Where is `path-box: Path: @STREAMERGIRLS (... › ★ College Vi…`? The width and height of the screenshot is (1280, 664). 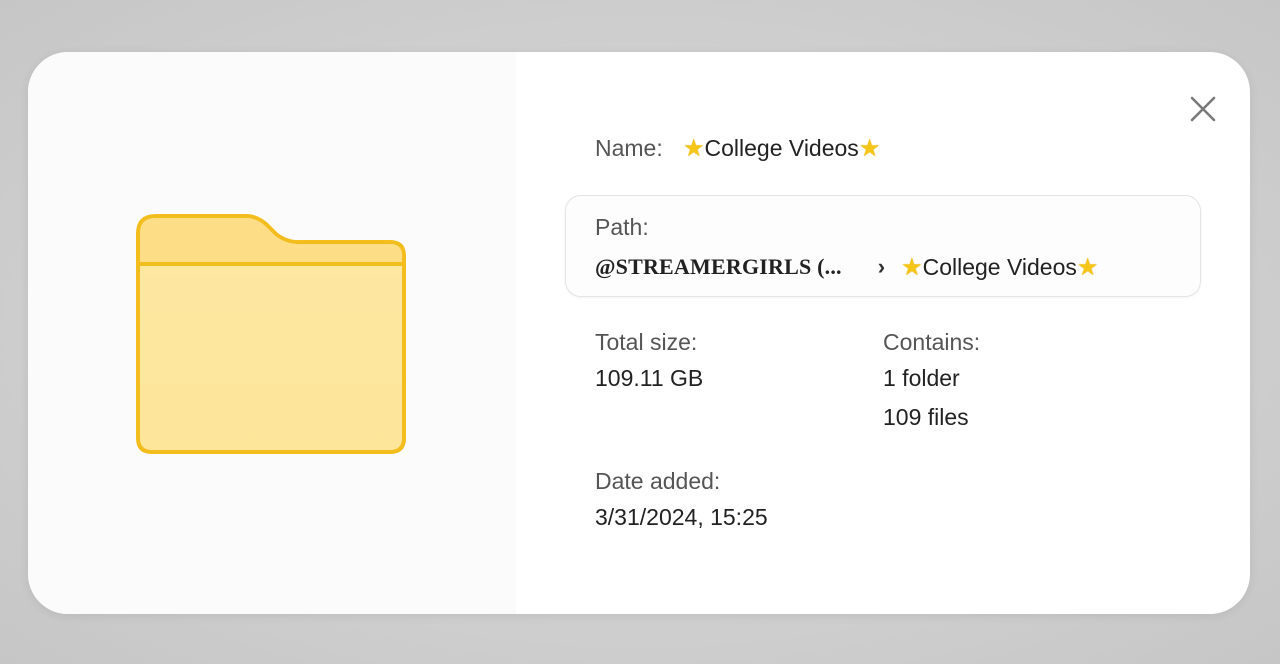 path-box: Path: @STREAMERGIRLS (... › ★ College Vi… is located at coordinates (883, 246).